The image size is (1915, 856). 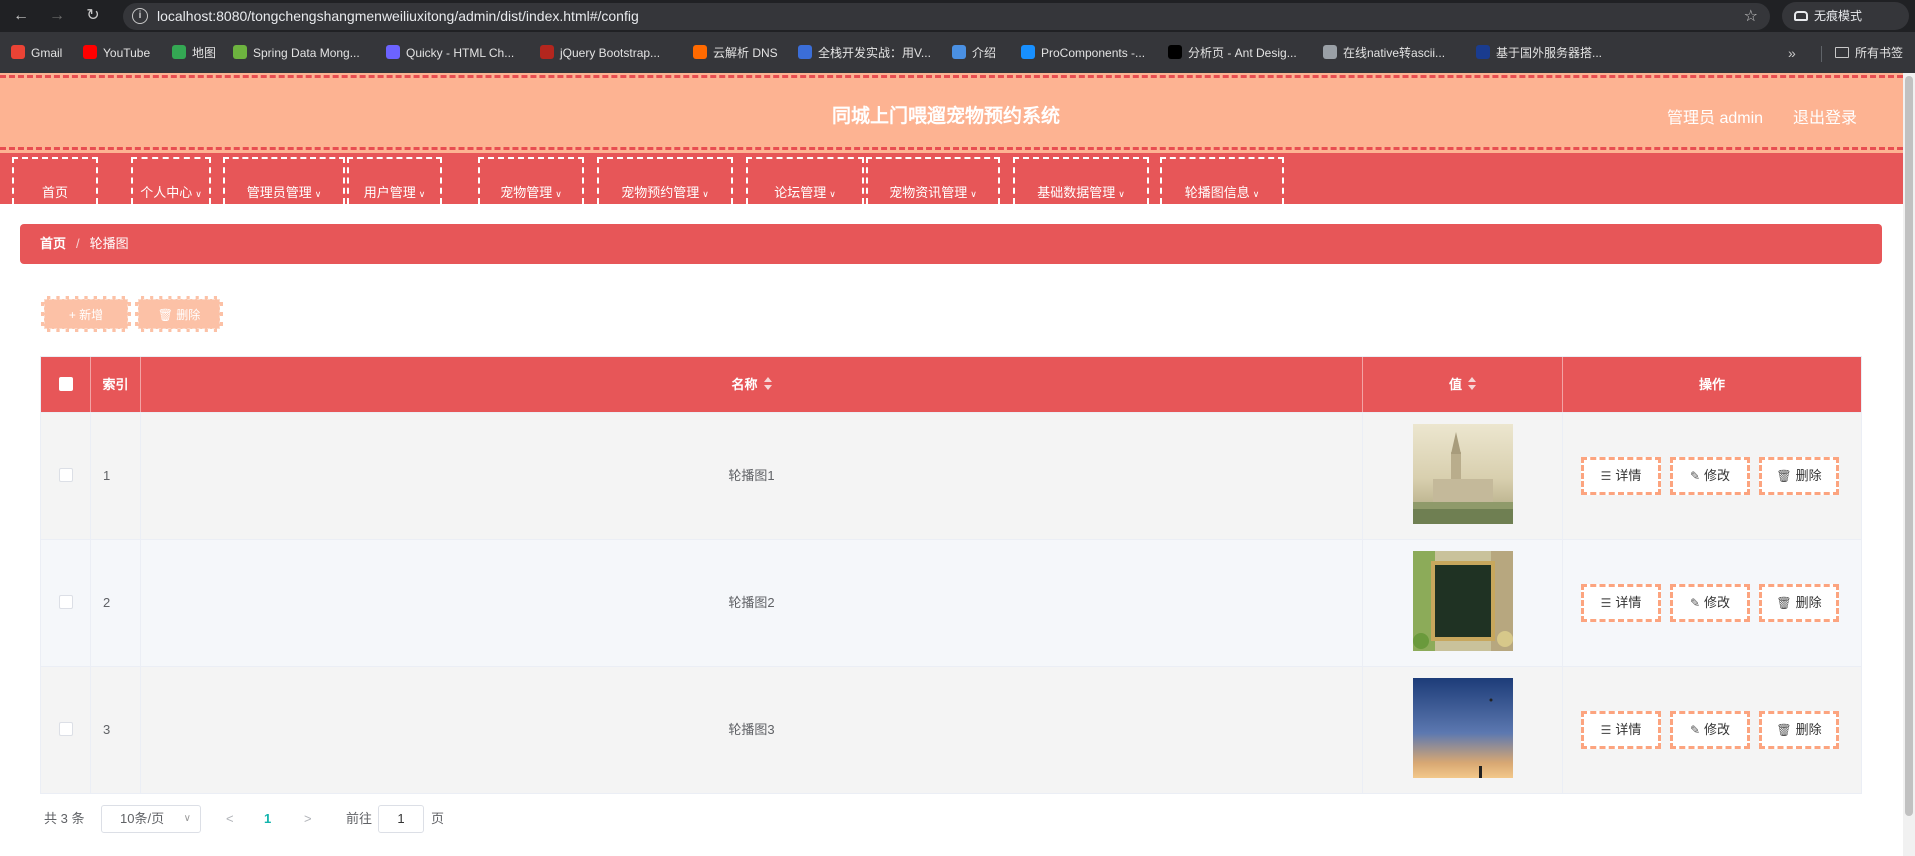 What do you see at coordinates (1081, 180) in the screenshot?
I see `menu-item-8: 基础数据管理 ∨` at bounding box center [1081, 180].